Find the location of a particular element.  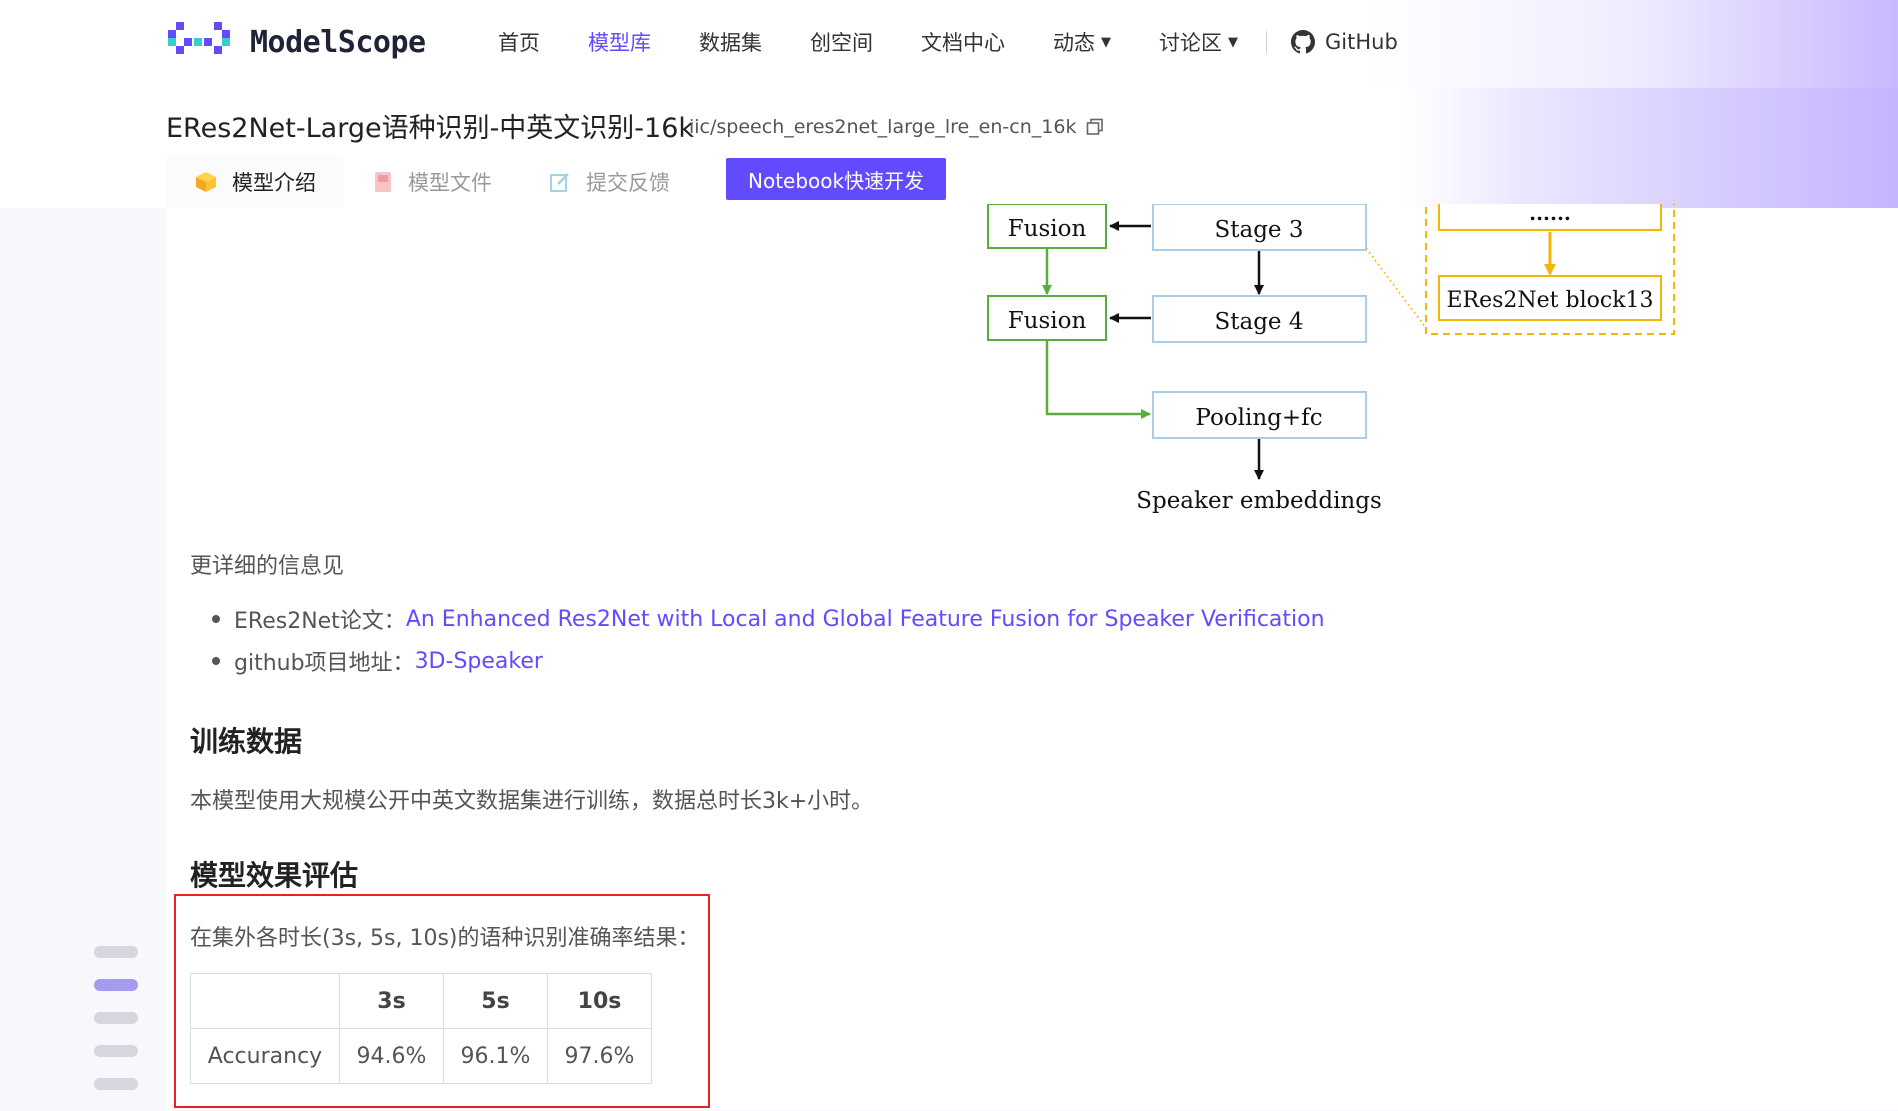

modelscope-logo: ModelScope is located at coordinates (297, 42).